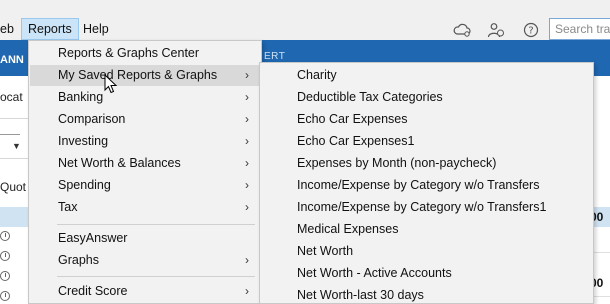 This screenshot has width=610, height=304. I want to click on bg-selected-row, so click(15, 217).